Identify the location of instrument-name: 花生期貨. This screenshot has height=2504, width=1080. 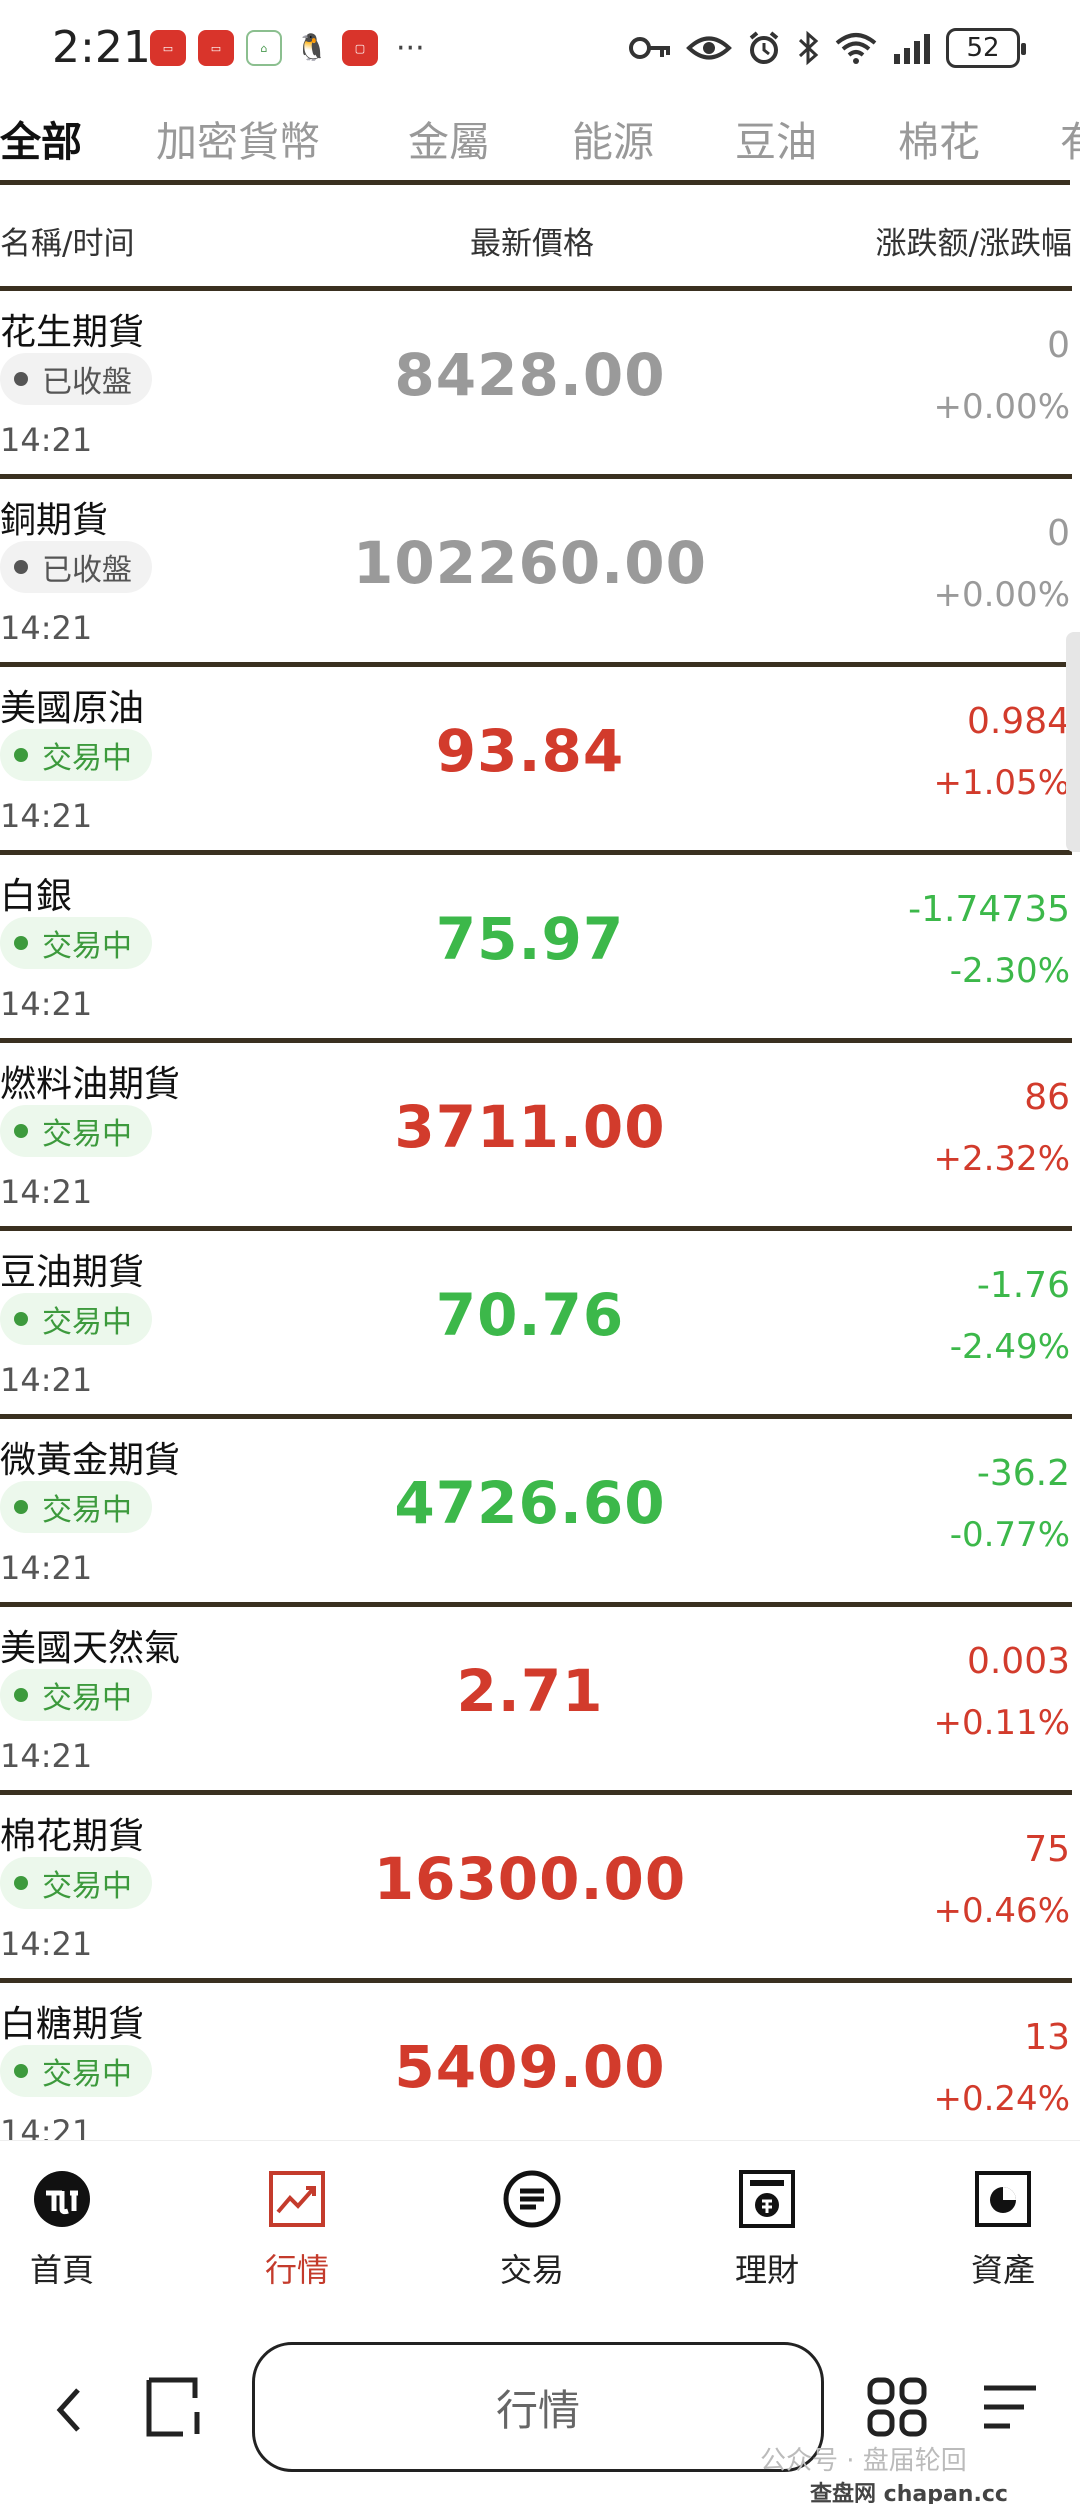
(72, 332).